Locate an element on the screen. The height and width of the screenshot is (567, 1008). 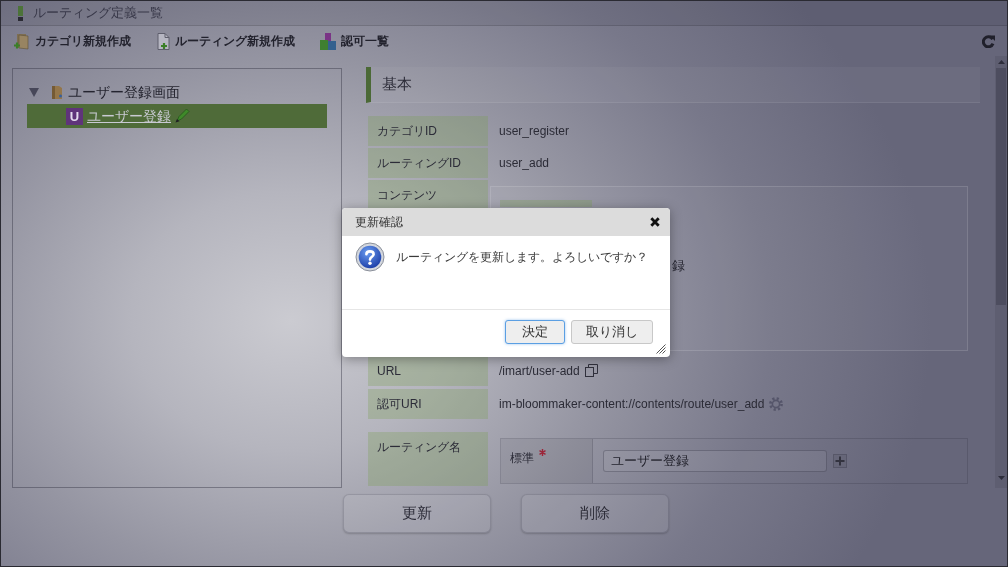
uri-value: im-bloommaker-content://contents/route/user_add is located at coordinates (632, 404).